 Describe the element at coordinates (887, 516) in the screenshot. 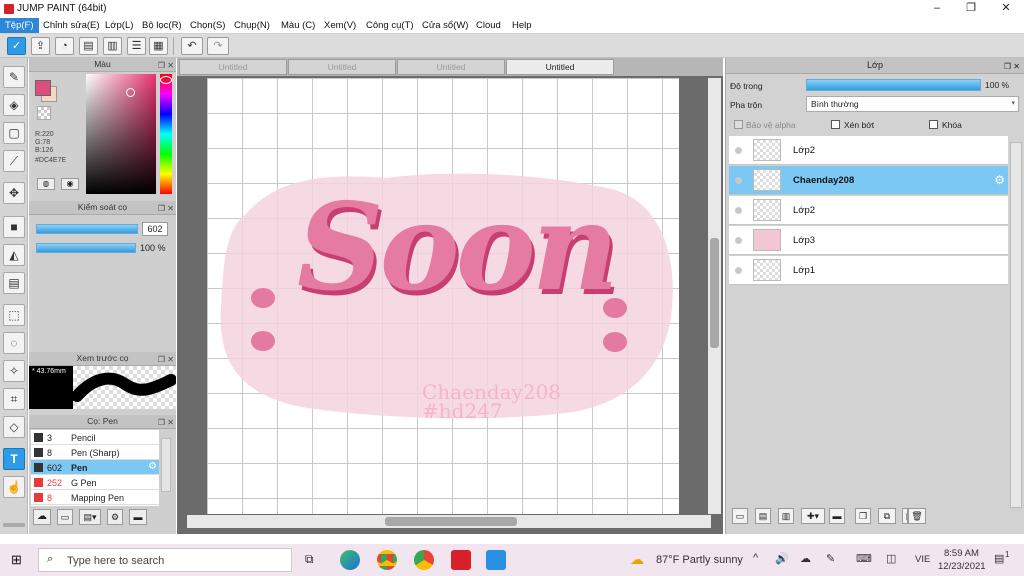

I see `merge-layer-icon: ⧉` at that location.